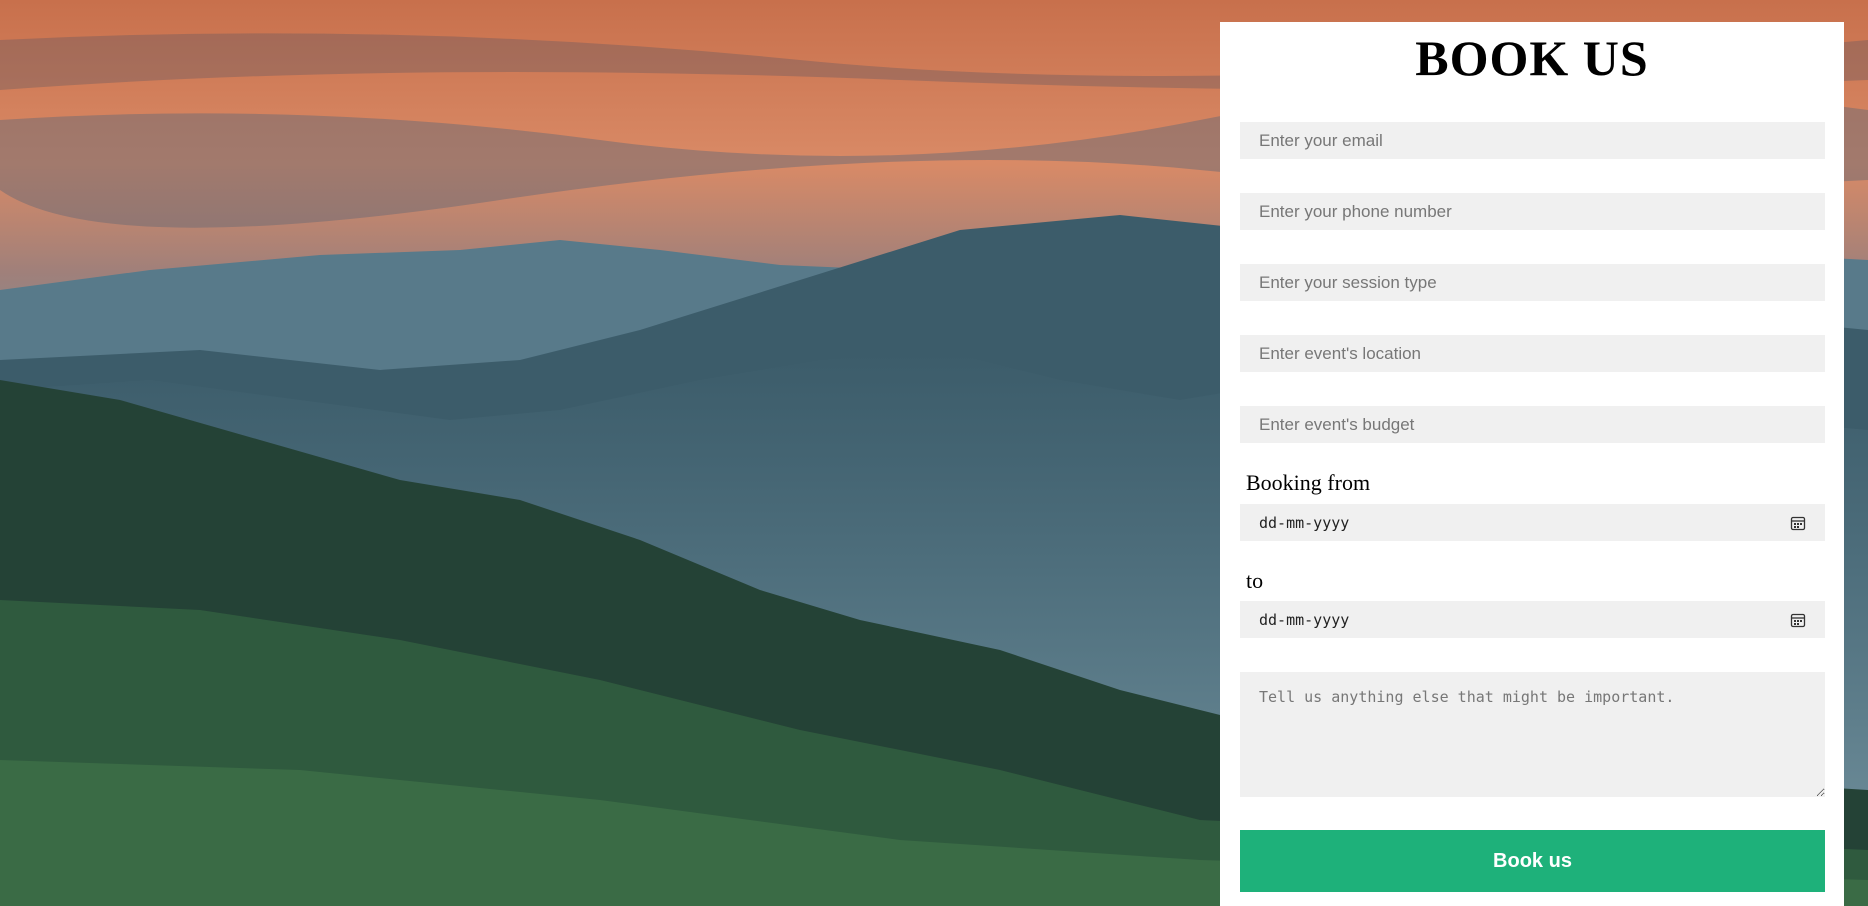  I want to click on to-label: to, so click(1255, 580).